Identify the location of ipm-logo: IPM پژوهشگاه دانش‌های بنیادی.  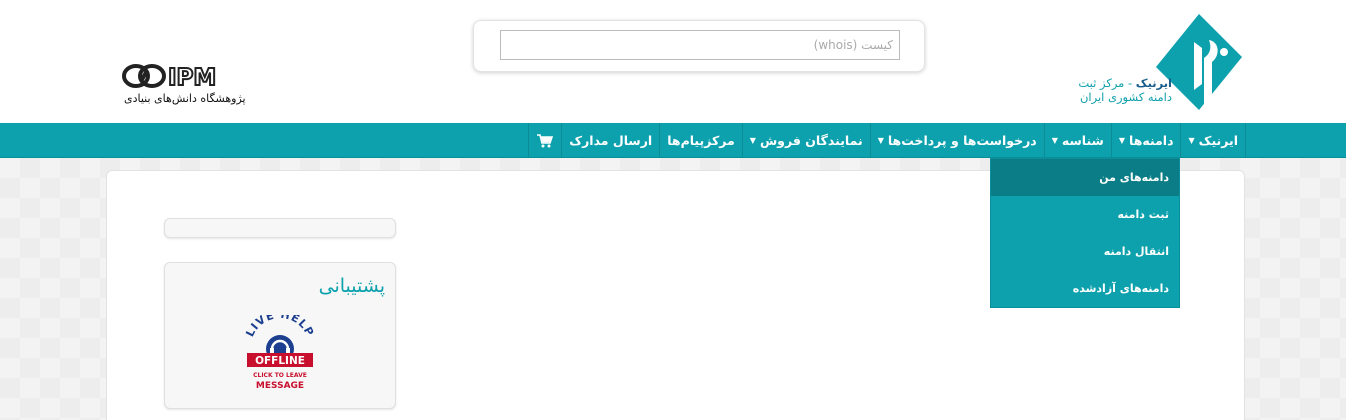
(192, 85).